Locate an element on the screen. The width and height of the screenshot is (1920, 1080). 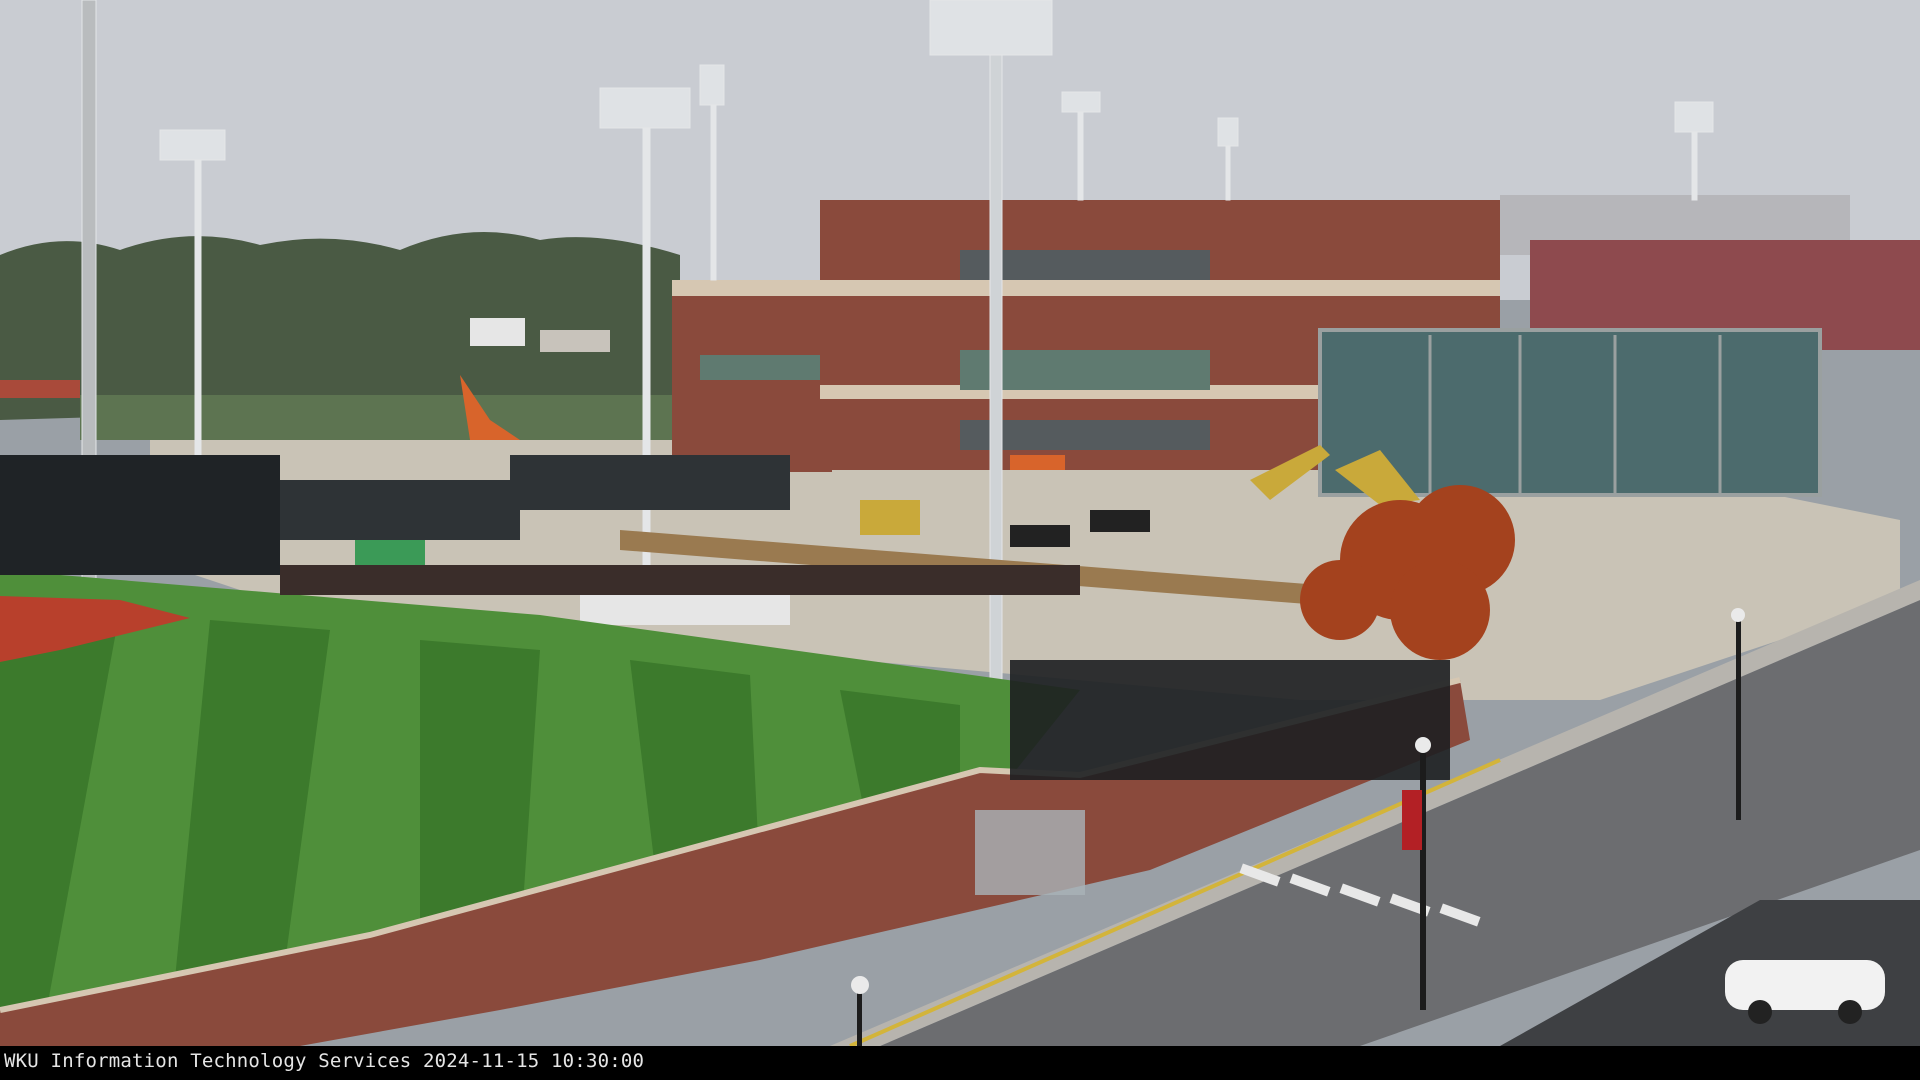
outfield-wall is located at coordinates (680, 580).